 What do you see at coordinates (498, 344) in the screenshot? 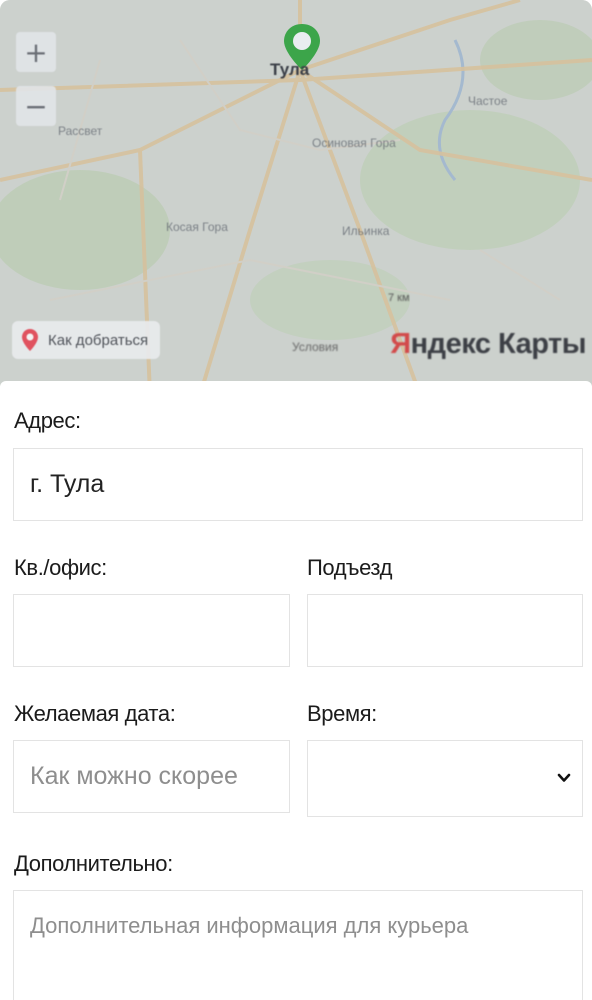
I see `brand-rest: ндекс Карты` at bounding box center [498, 344].